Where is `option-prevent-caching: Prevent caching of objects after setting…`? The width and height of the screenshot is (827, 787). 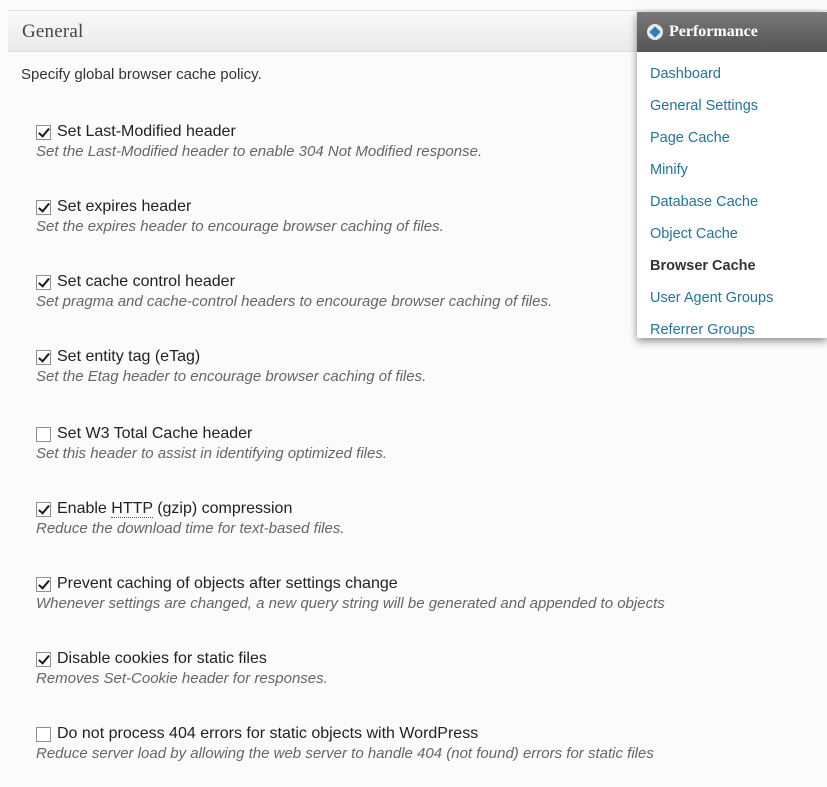 option-prevent-caching: Prevent caching of objects after setting… is located at coordinates (431, 593).